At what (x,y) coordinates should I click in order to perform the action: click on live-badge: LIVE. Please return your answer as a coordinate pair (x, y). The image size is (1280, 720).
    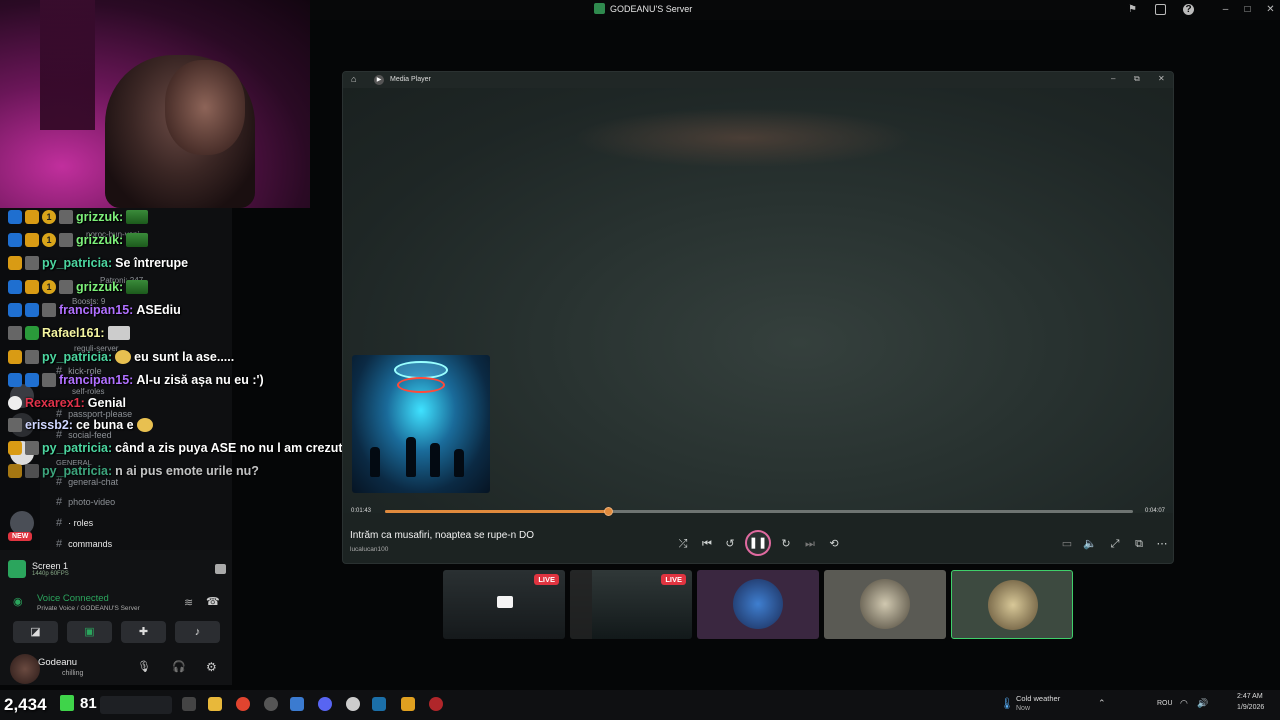
    Looking at the image, I should click on (673, 579).